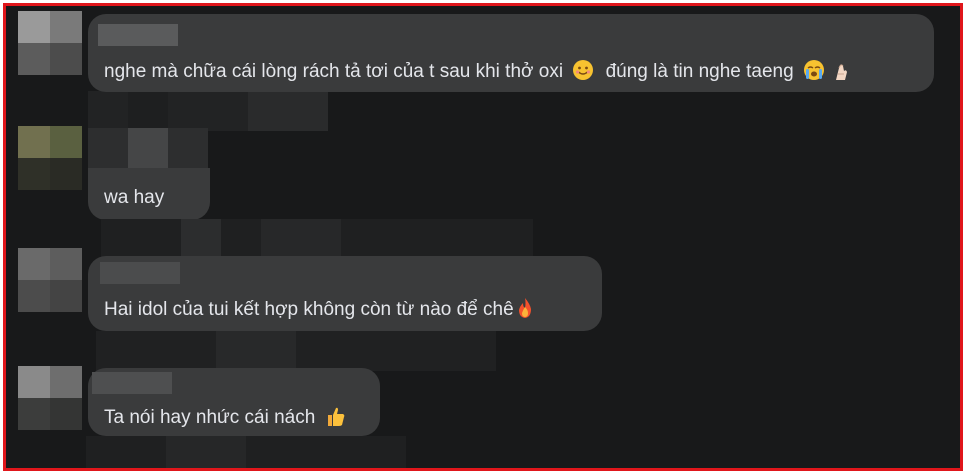 The height and width of the screenshot is (473, 966). I want to click on thumbs-up-icon, so click(335, 416).